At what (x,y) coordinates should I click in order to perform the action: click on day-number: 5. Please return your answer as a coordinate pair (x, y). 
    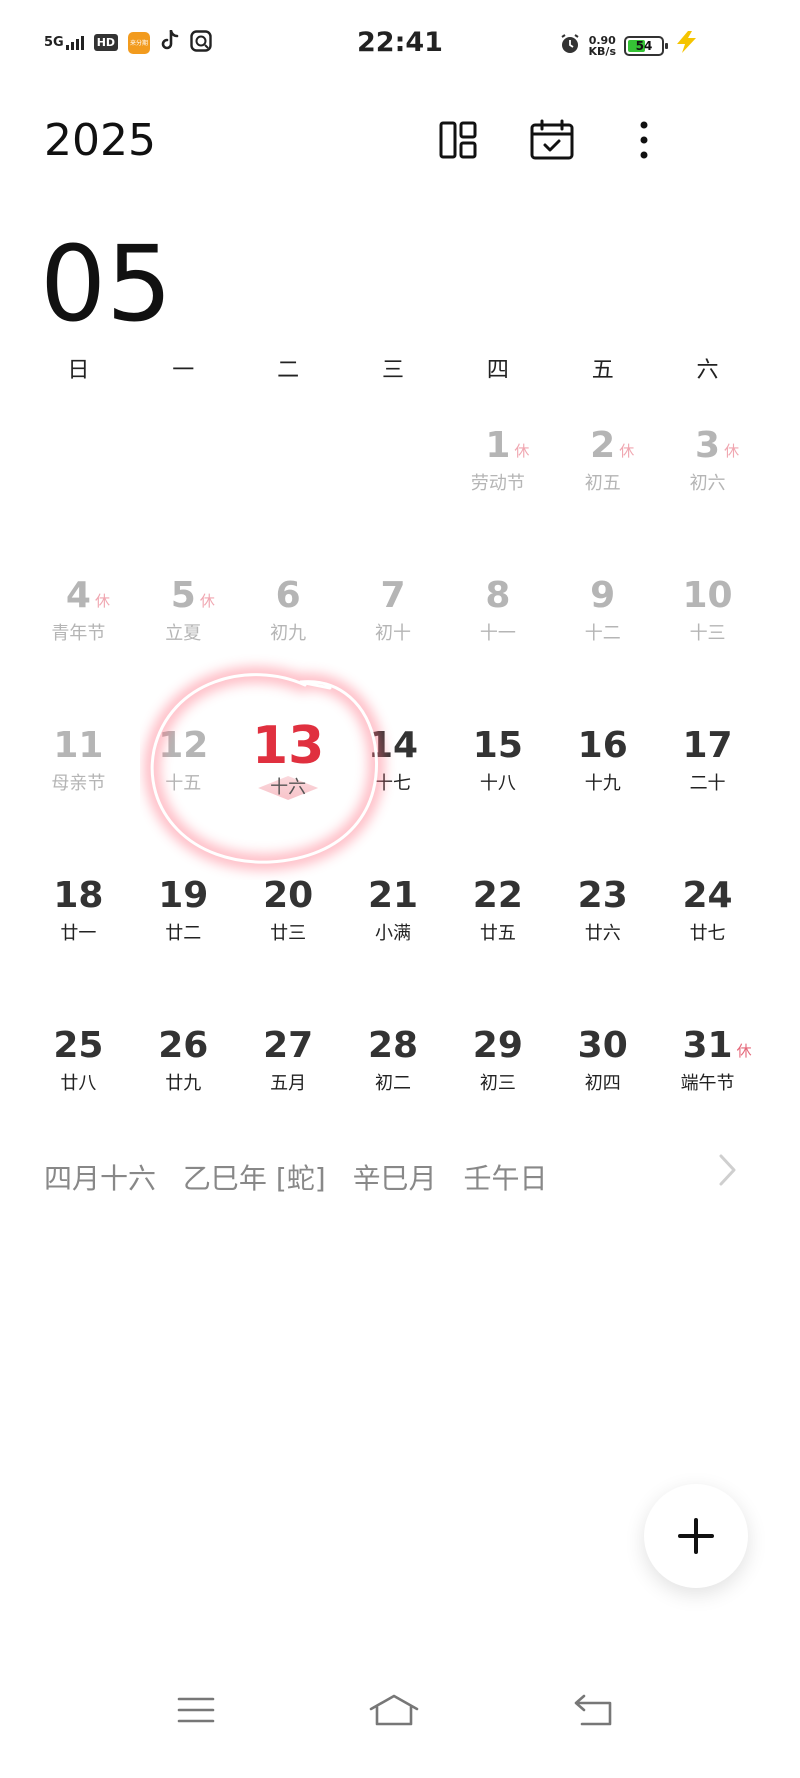
    Looking at the image, I should click on (183, 595).